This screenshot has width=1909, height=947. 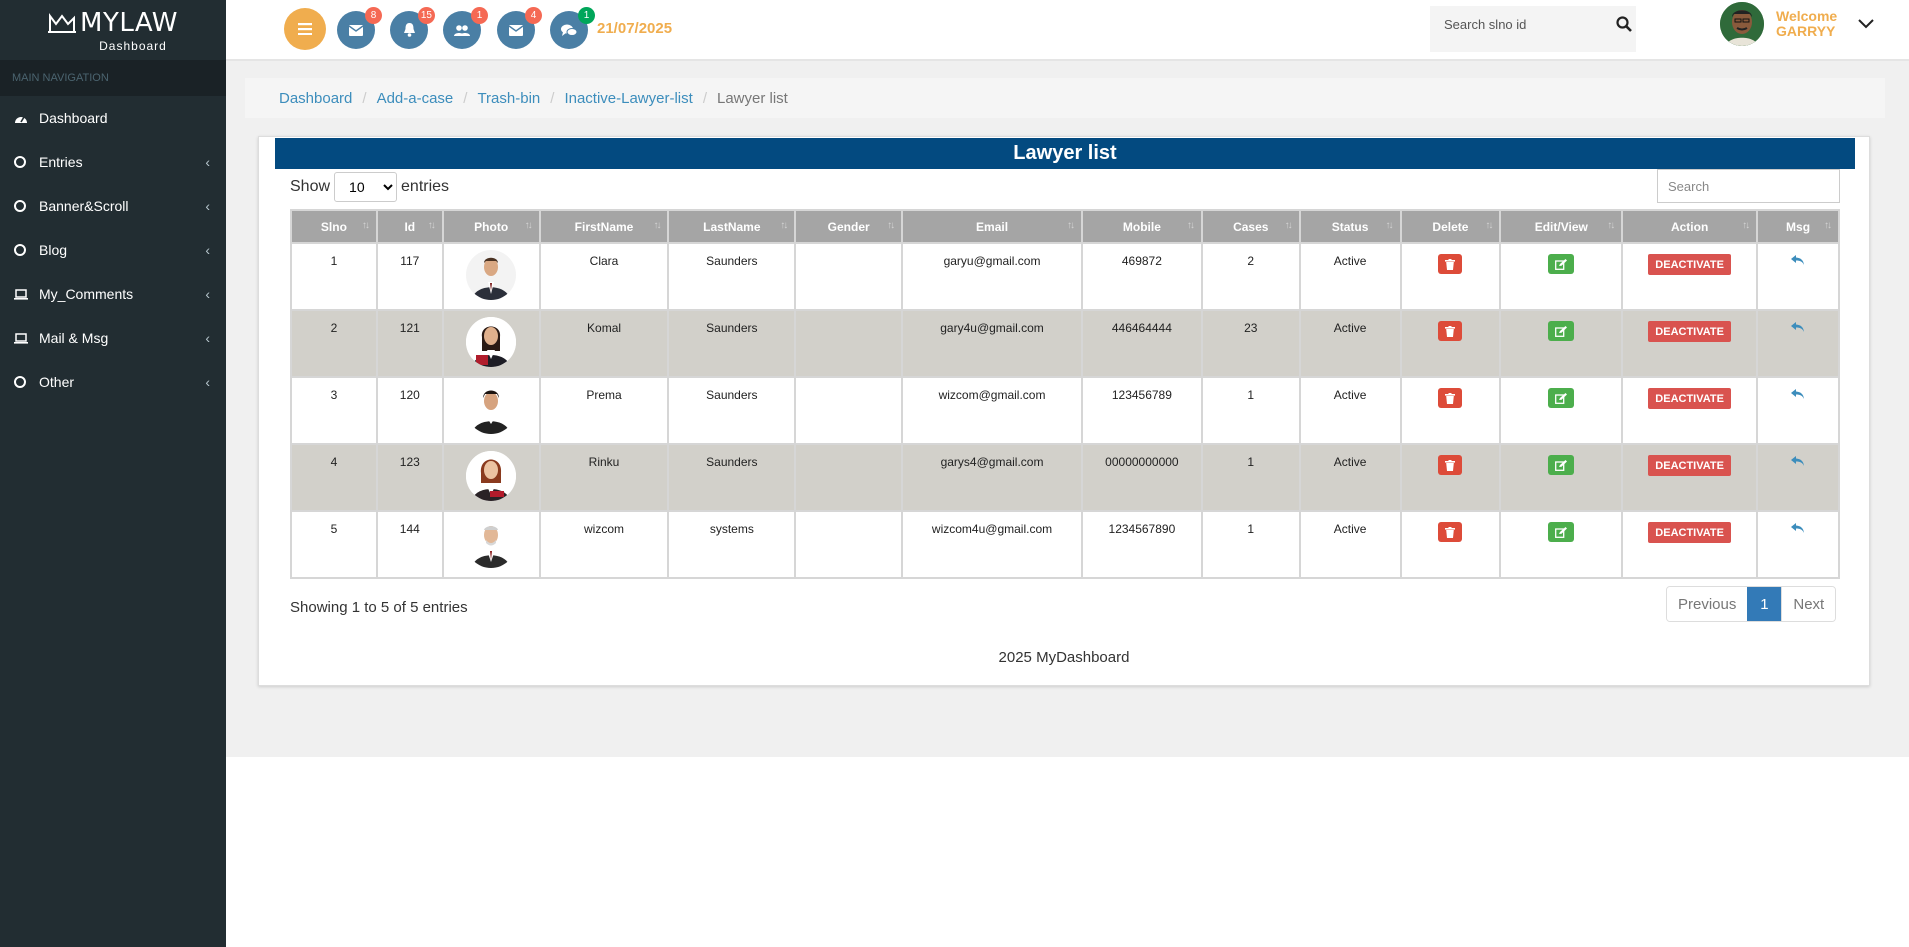 What do you see at coordinates (491, 276) in the screenshot?
I see `cell-photo` at bounding box center [491, 276].